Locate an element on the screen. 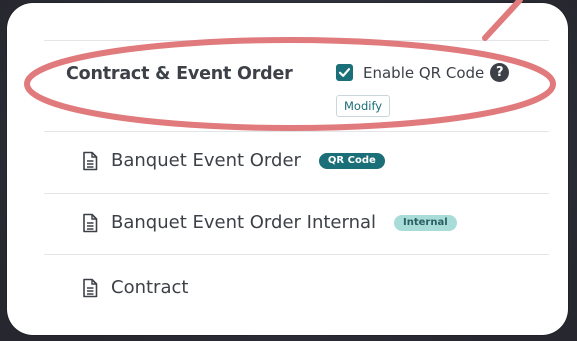  qr-code-badge: QR Code is located at coordinates (351, 160).